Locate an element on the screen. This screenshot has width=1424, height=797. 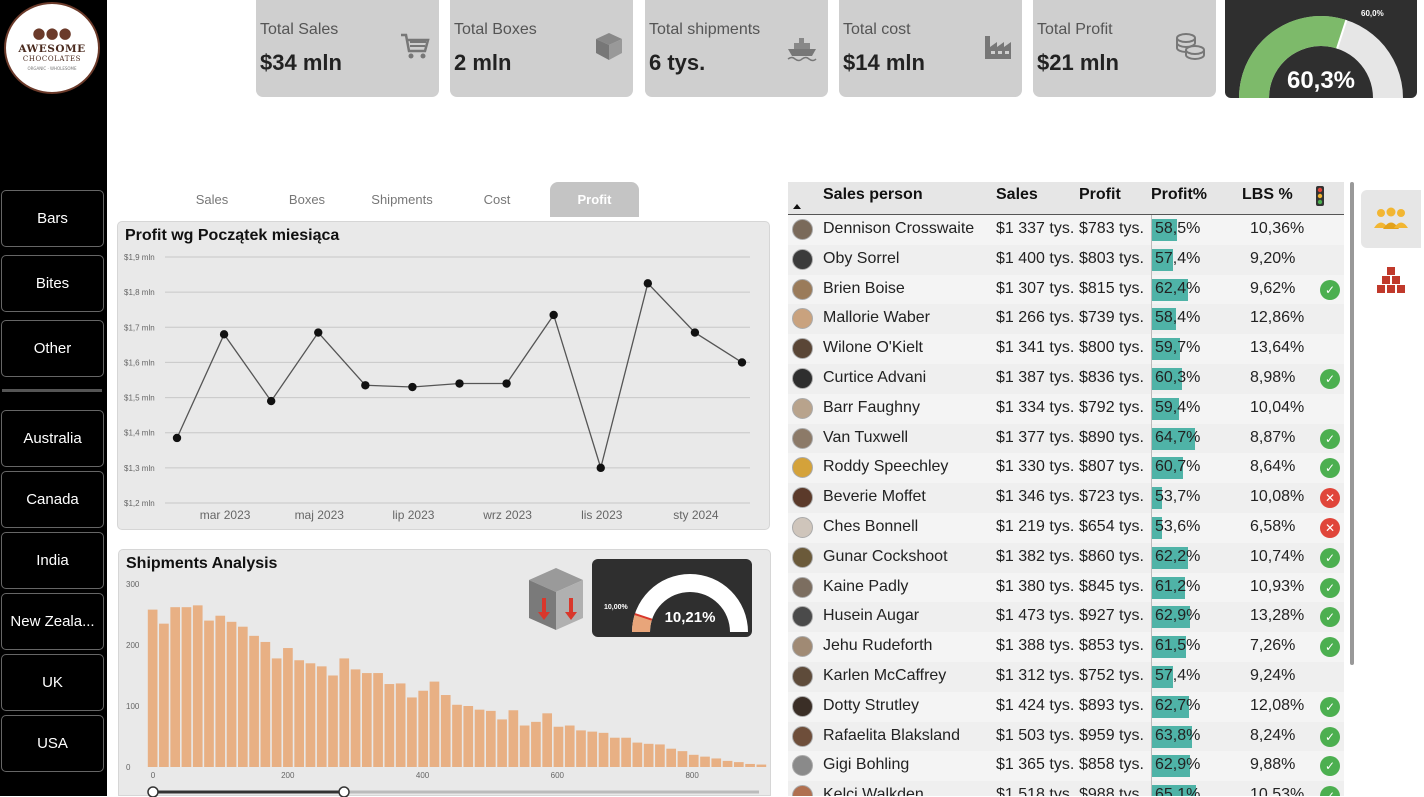
country-button-india: India is located at coordinates (52, 560).